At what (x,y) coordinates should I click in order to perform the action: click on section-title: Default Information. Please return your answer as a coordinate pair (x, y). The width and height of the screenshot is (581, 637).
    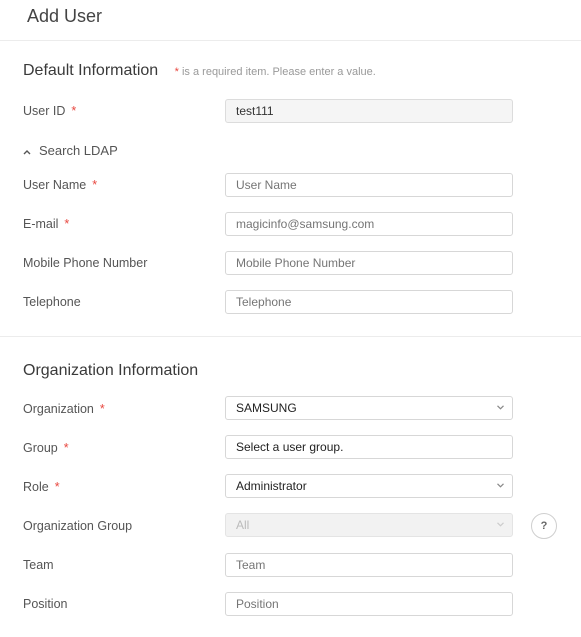
    Looking at the image, I should click on (91, 70).